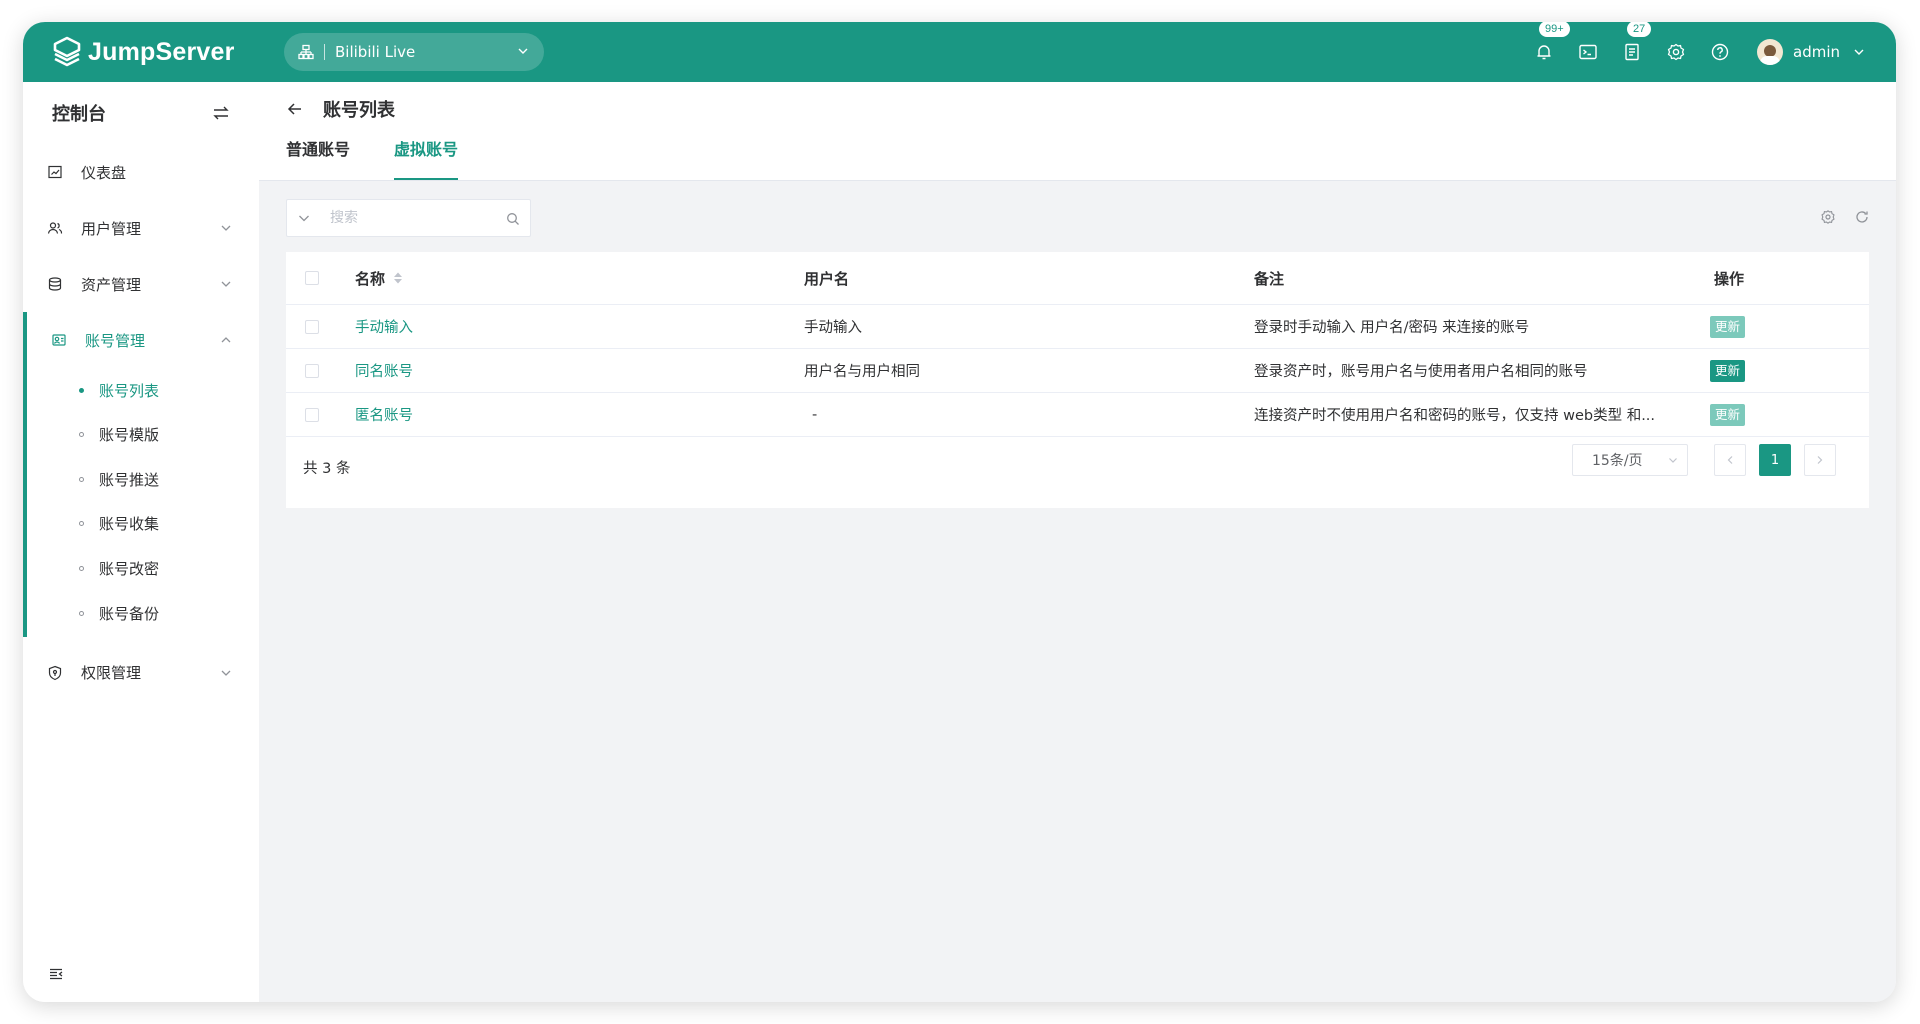 The image size is (1920, 1024). What do you see at coordinates (318, 159) in the screenshot?
I see `tab-normal-accounts: 普通账号` at bounding box center [318, 159].